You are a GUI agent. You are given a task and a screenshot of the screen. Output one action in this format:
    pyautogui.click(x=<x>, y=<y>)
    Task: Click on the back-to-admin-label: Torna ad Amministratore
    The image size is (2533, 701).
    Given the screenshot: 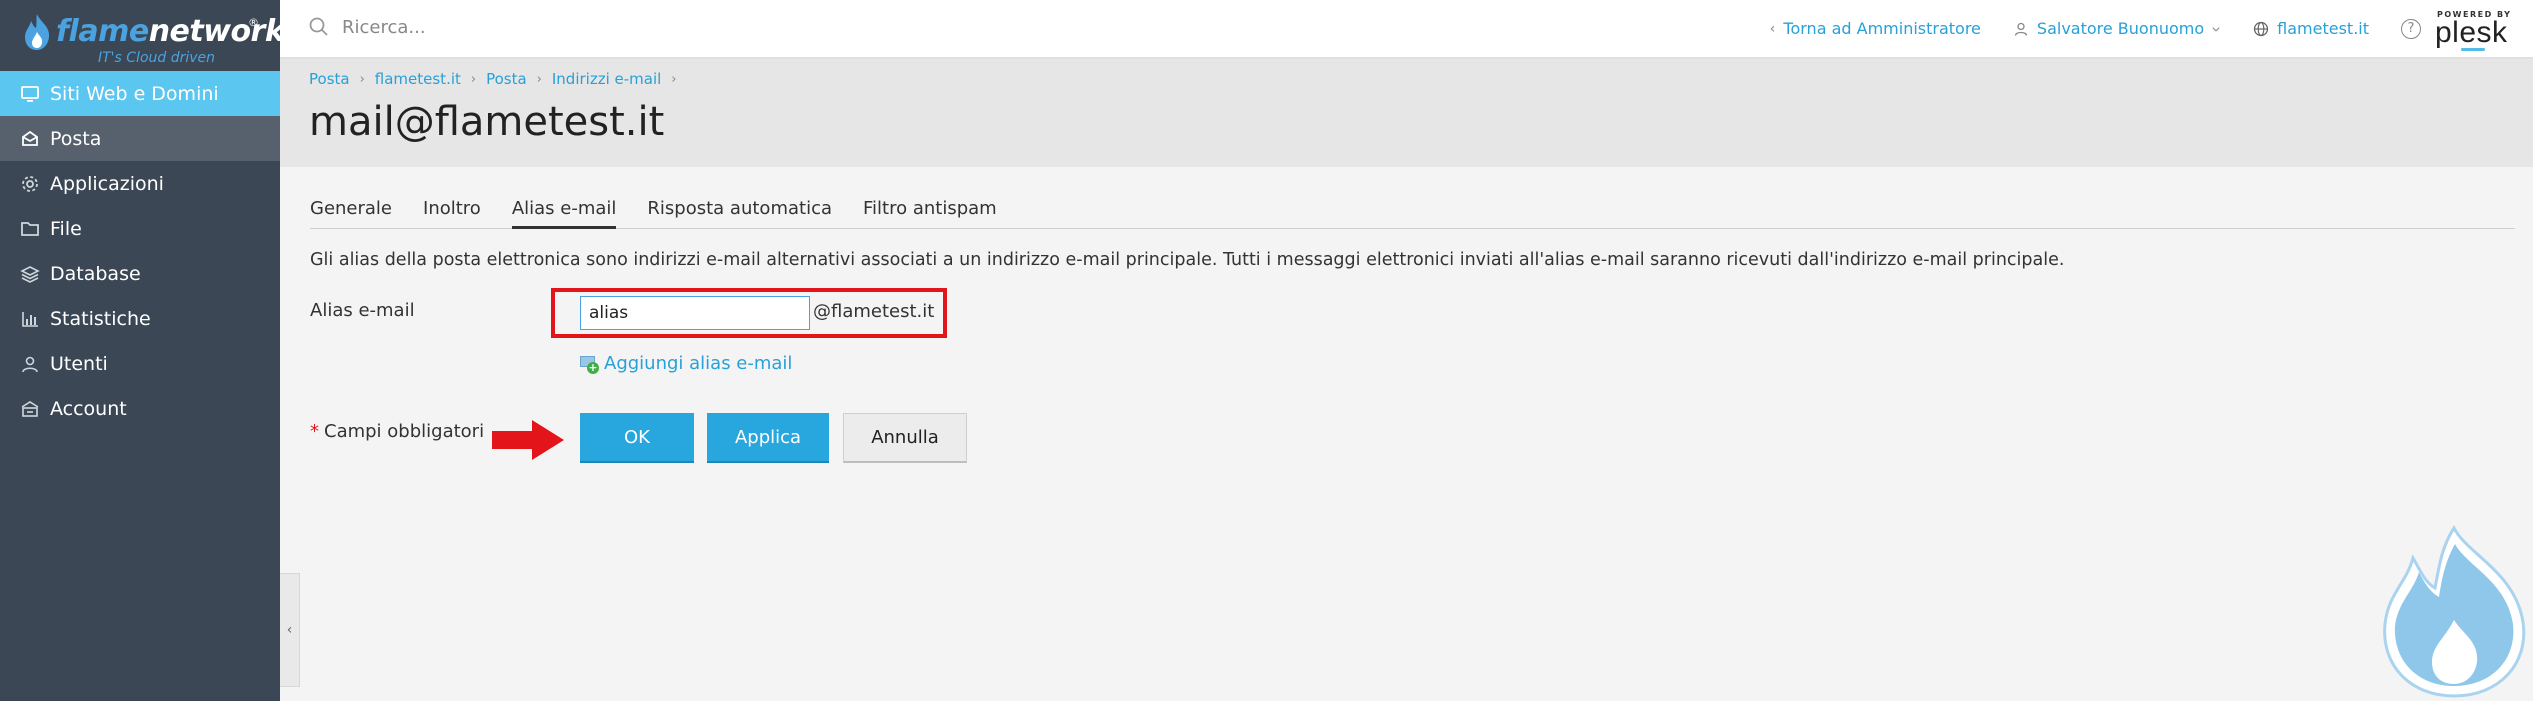 What is the action you would take?
    pyautogui.click(x=1882, y=28)
    